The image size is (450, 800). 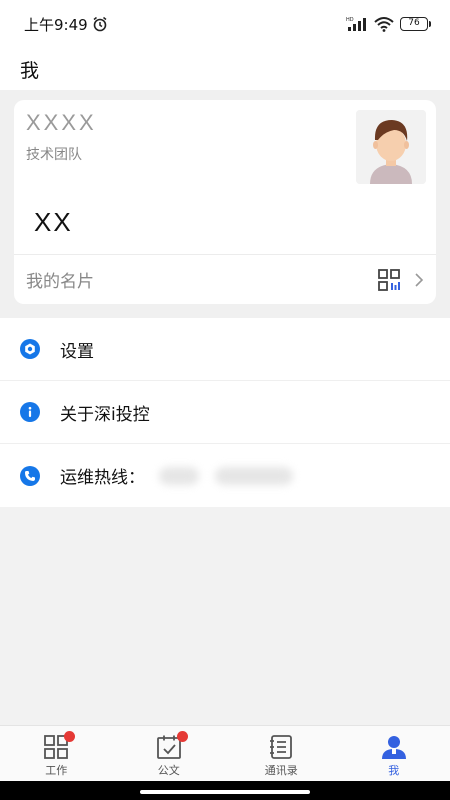 What do you see at coordinates (102, 478) in the screenshot?
I see `menu-label-hotline: 运维热线：` at bounding box center [102, 478].